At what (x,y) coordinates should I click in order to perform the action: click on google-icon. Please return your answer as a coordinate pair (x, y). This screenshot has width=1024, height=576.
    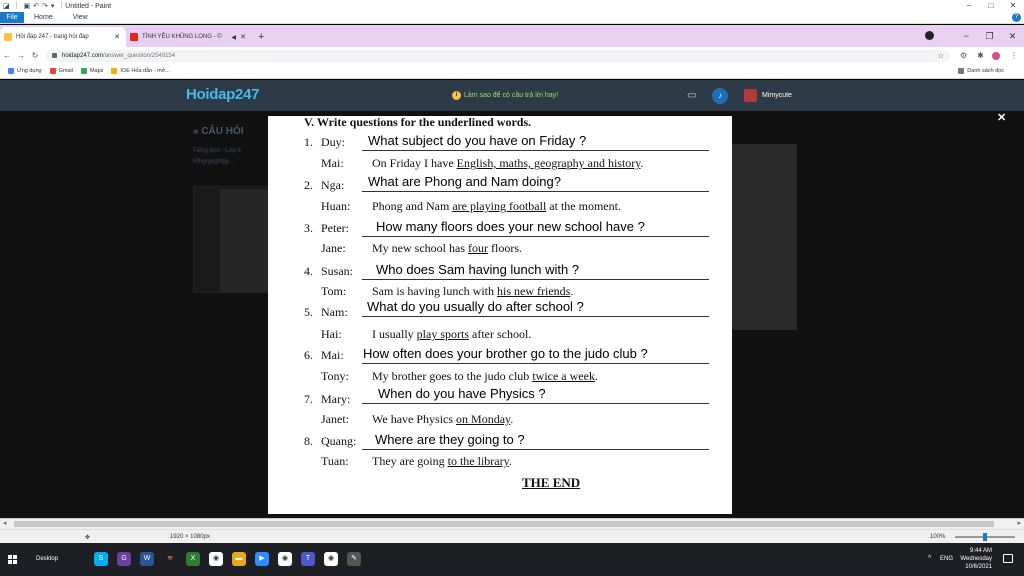
    Looking at the image, I should click on (52, 71).